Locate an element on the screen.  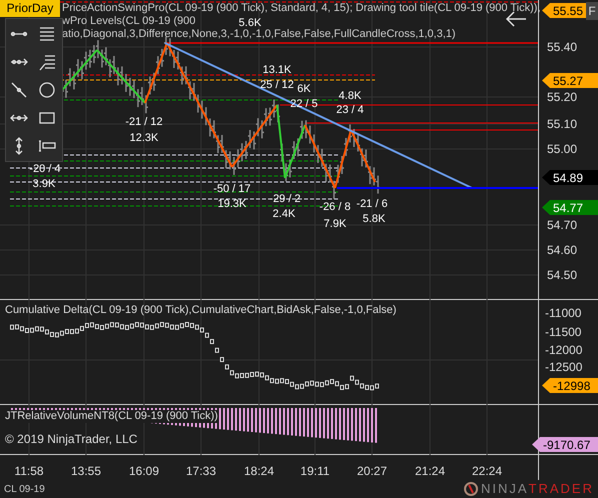
time-label: 20:27 is located at coordinates (372, 471).